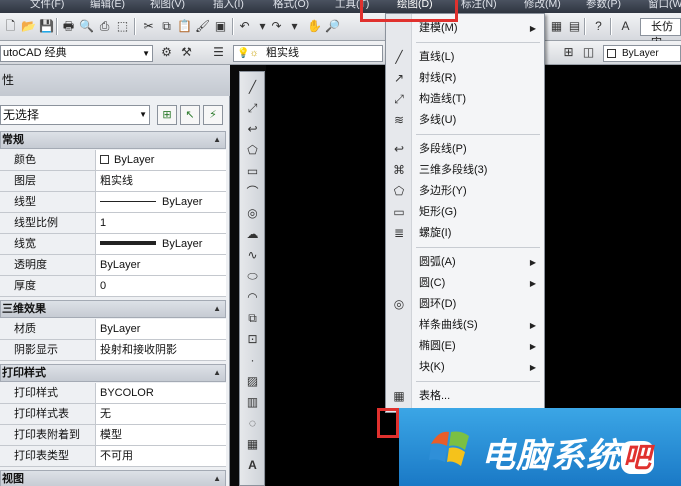 The image size is (681, 486). I want to click on menu-item: 格式(O), so click(291, 5).